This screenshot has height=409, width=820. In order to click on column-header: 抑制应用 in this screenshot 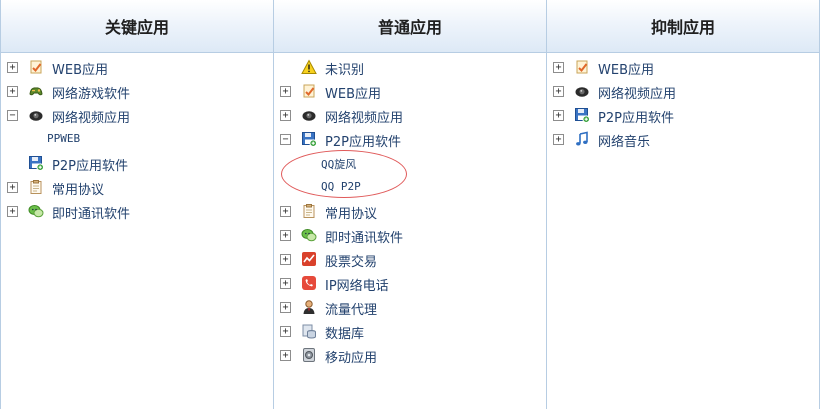, I will do `click(683, 26)`.